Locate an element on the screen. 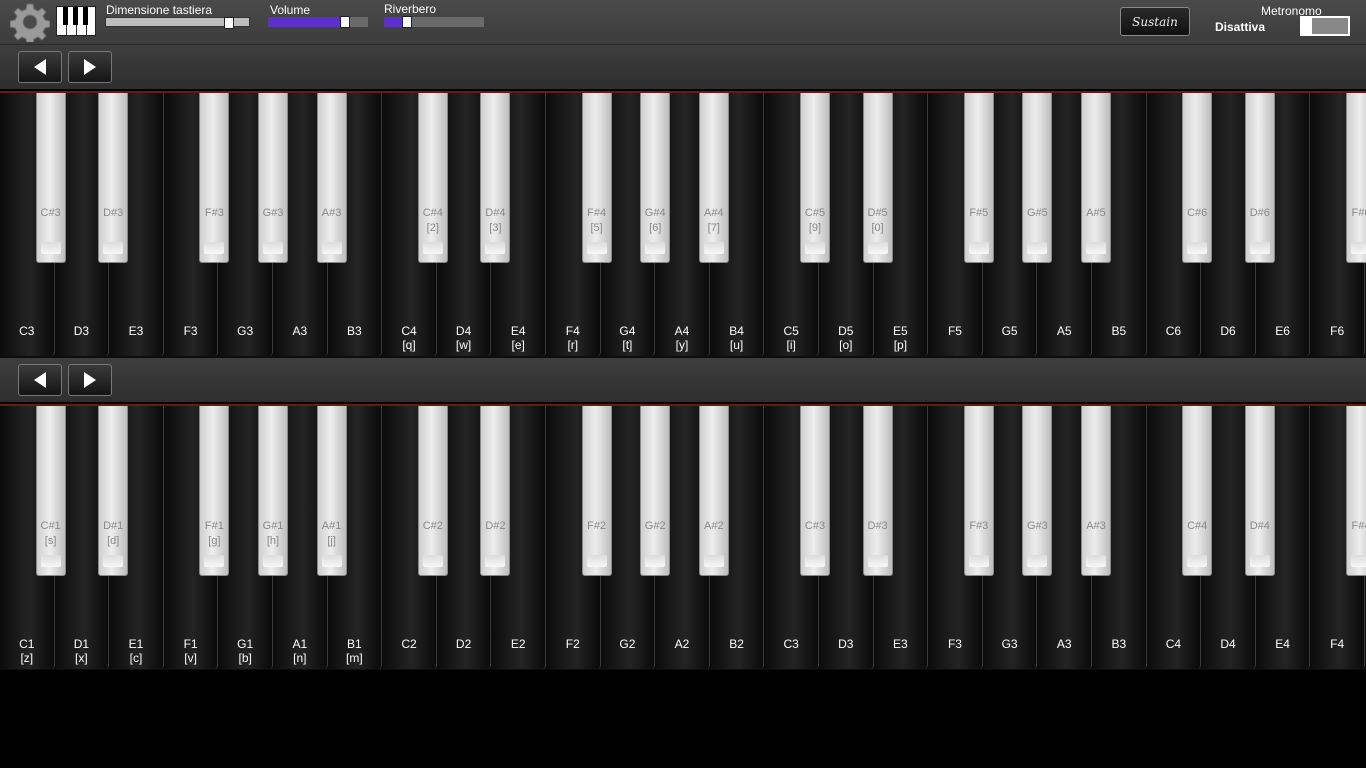  note-name: B4 is located at coordinates (736, 331).